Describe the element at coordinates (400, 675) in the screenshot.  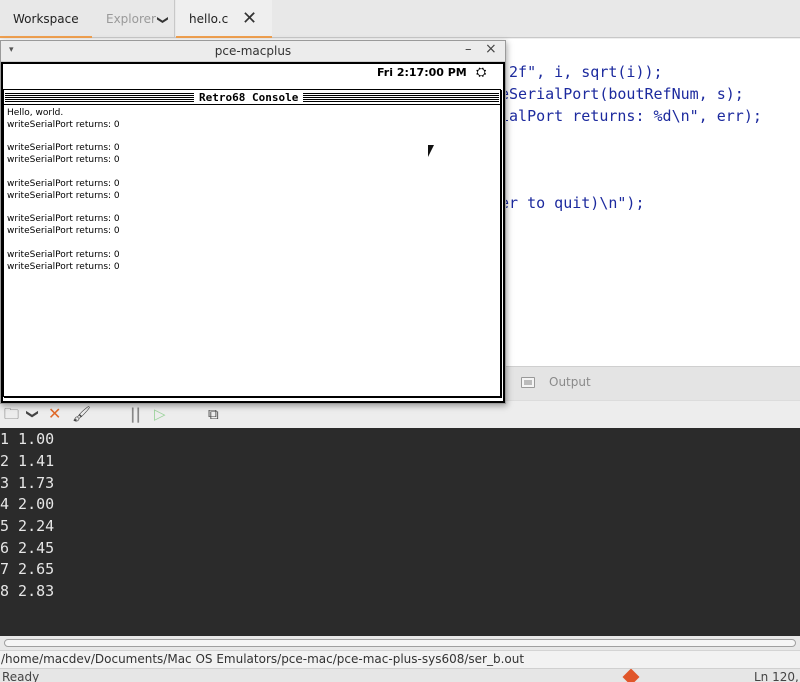
I see `status-bar: Ready Ln 120, Col 1` at that location.